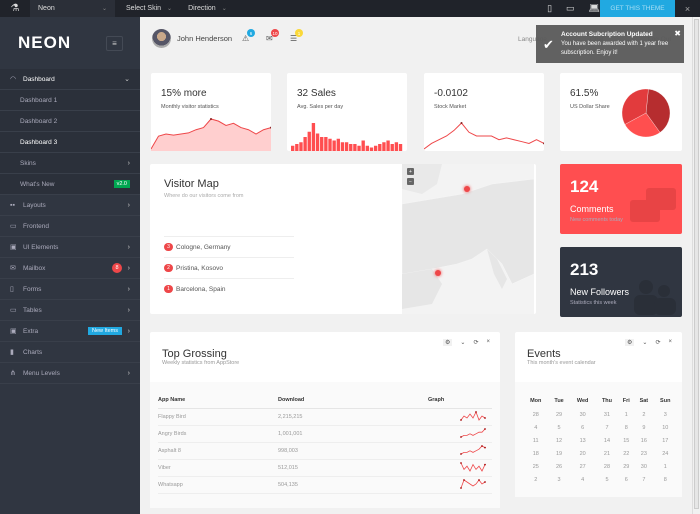 The width and height of the screenshot is (700, 514). I want to click on column-header: App Name, so click(218, 400).